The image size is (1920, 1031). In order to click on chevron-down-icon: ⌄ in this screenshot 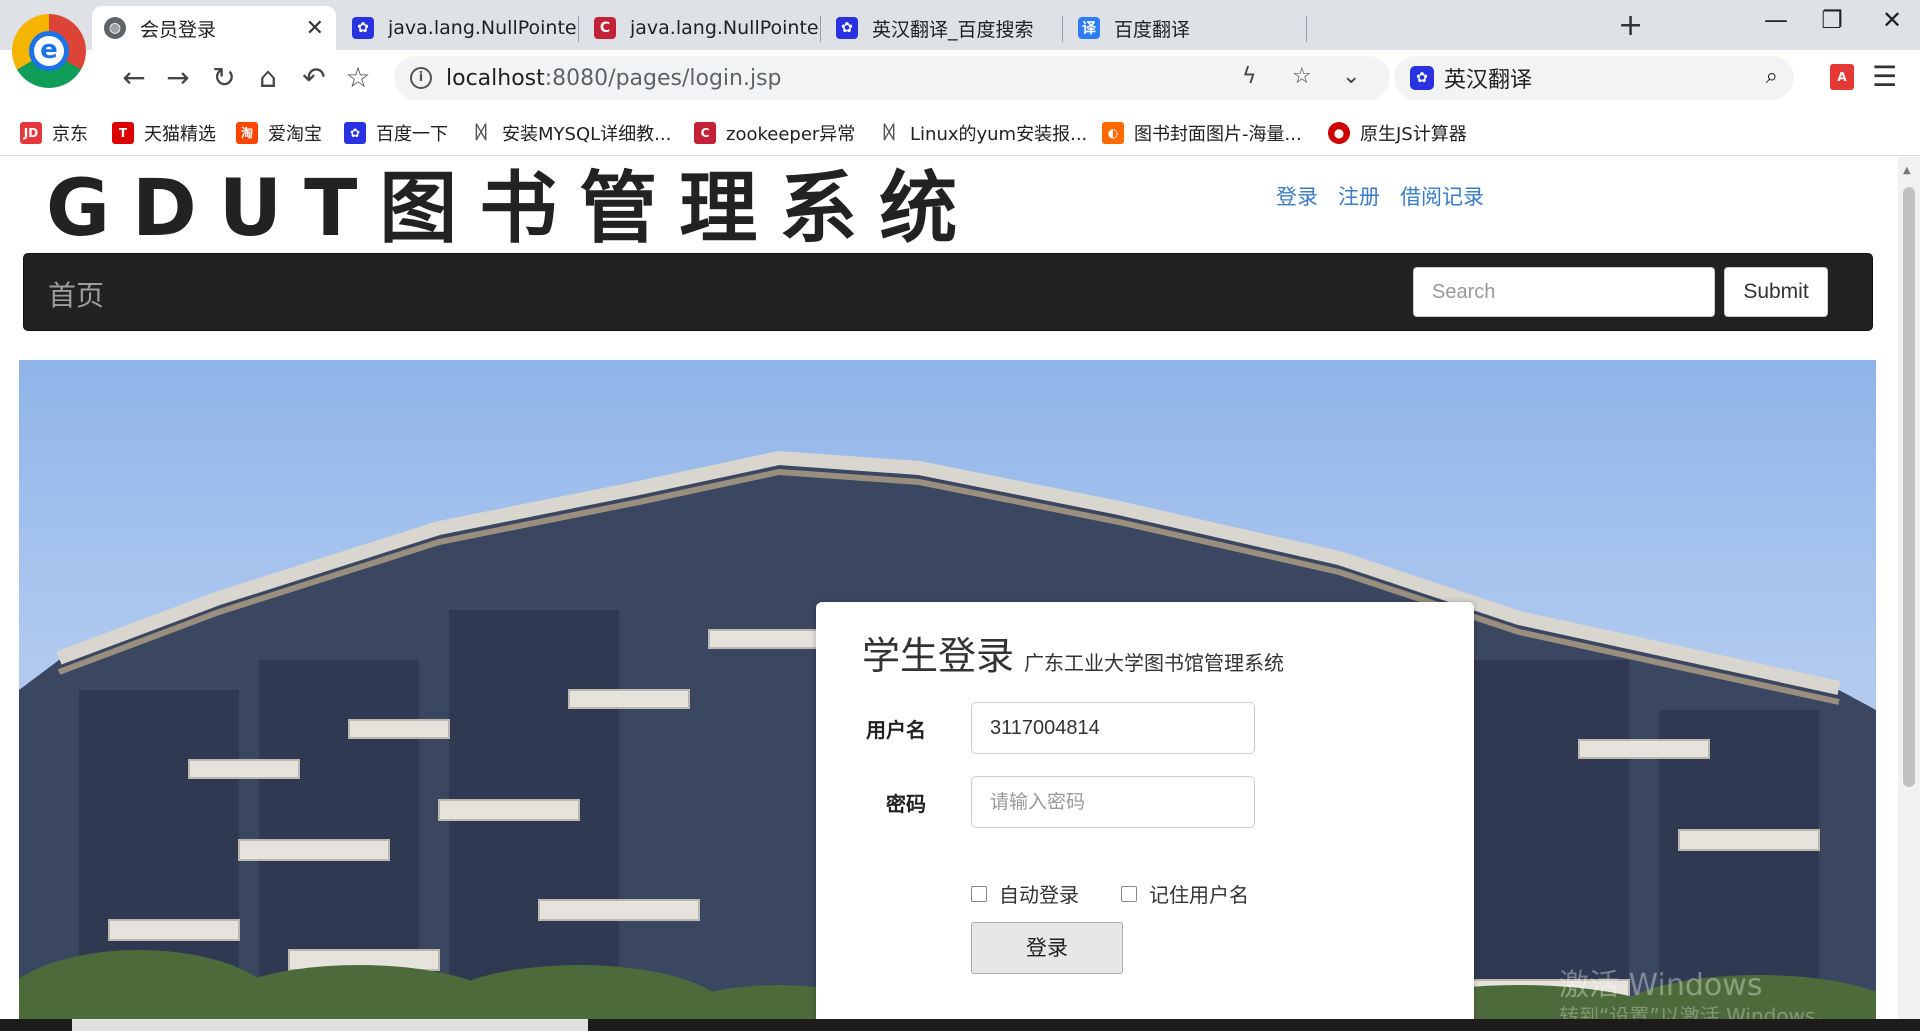, I will do `click(1351, 76)`.